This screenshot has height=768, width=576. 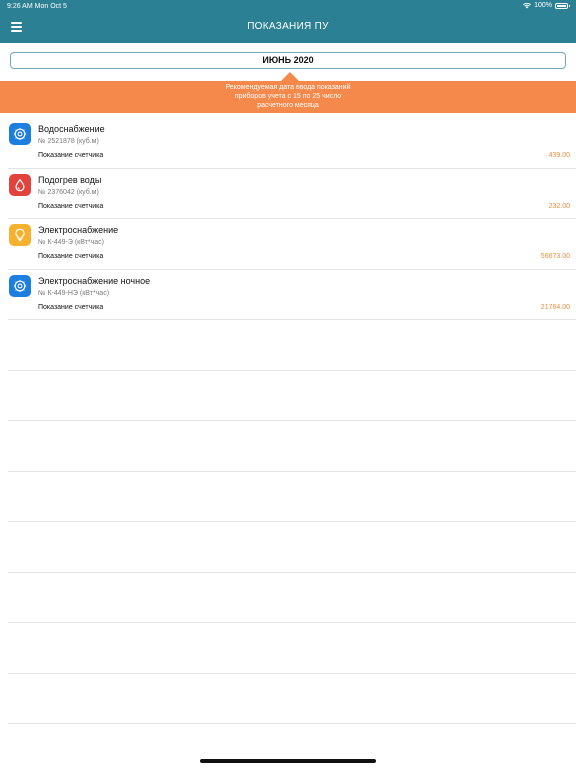 I want to click on meter-name: Электроснабжение, so click(x=78, y=230).